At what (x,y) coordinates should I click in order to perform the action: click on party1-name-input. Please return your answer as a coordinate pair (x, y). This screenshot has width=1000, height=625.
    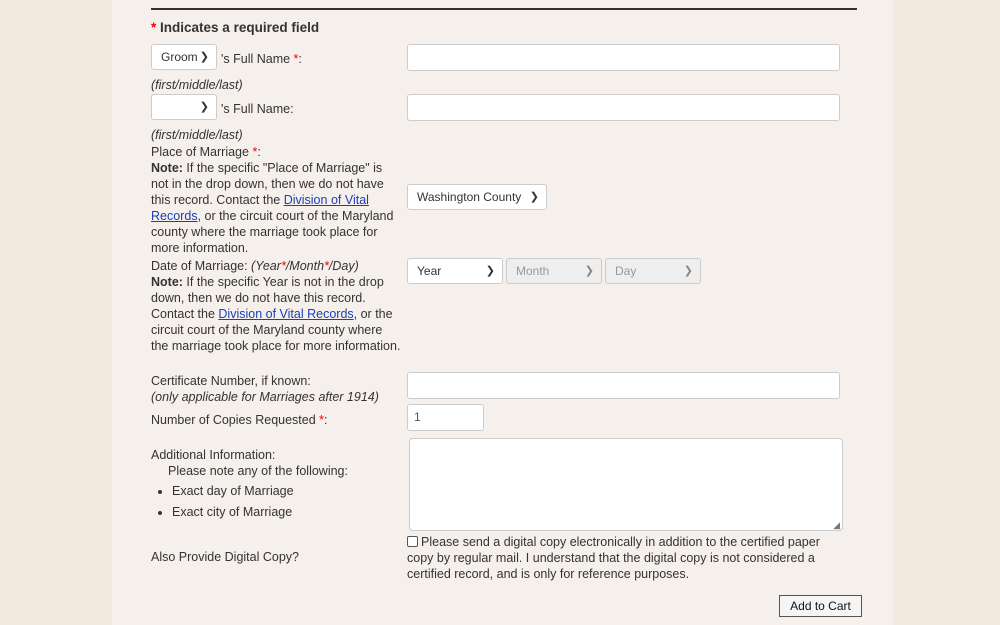
    Looking at the image, I should click on (623, 57).